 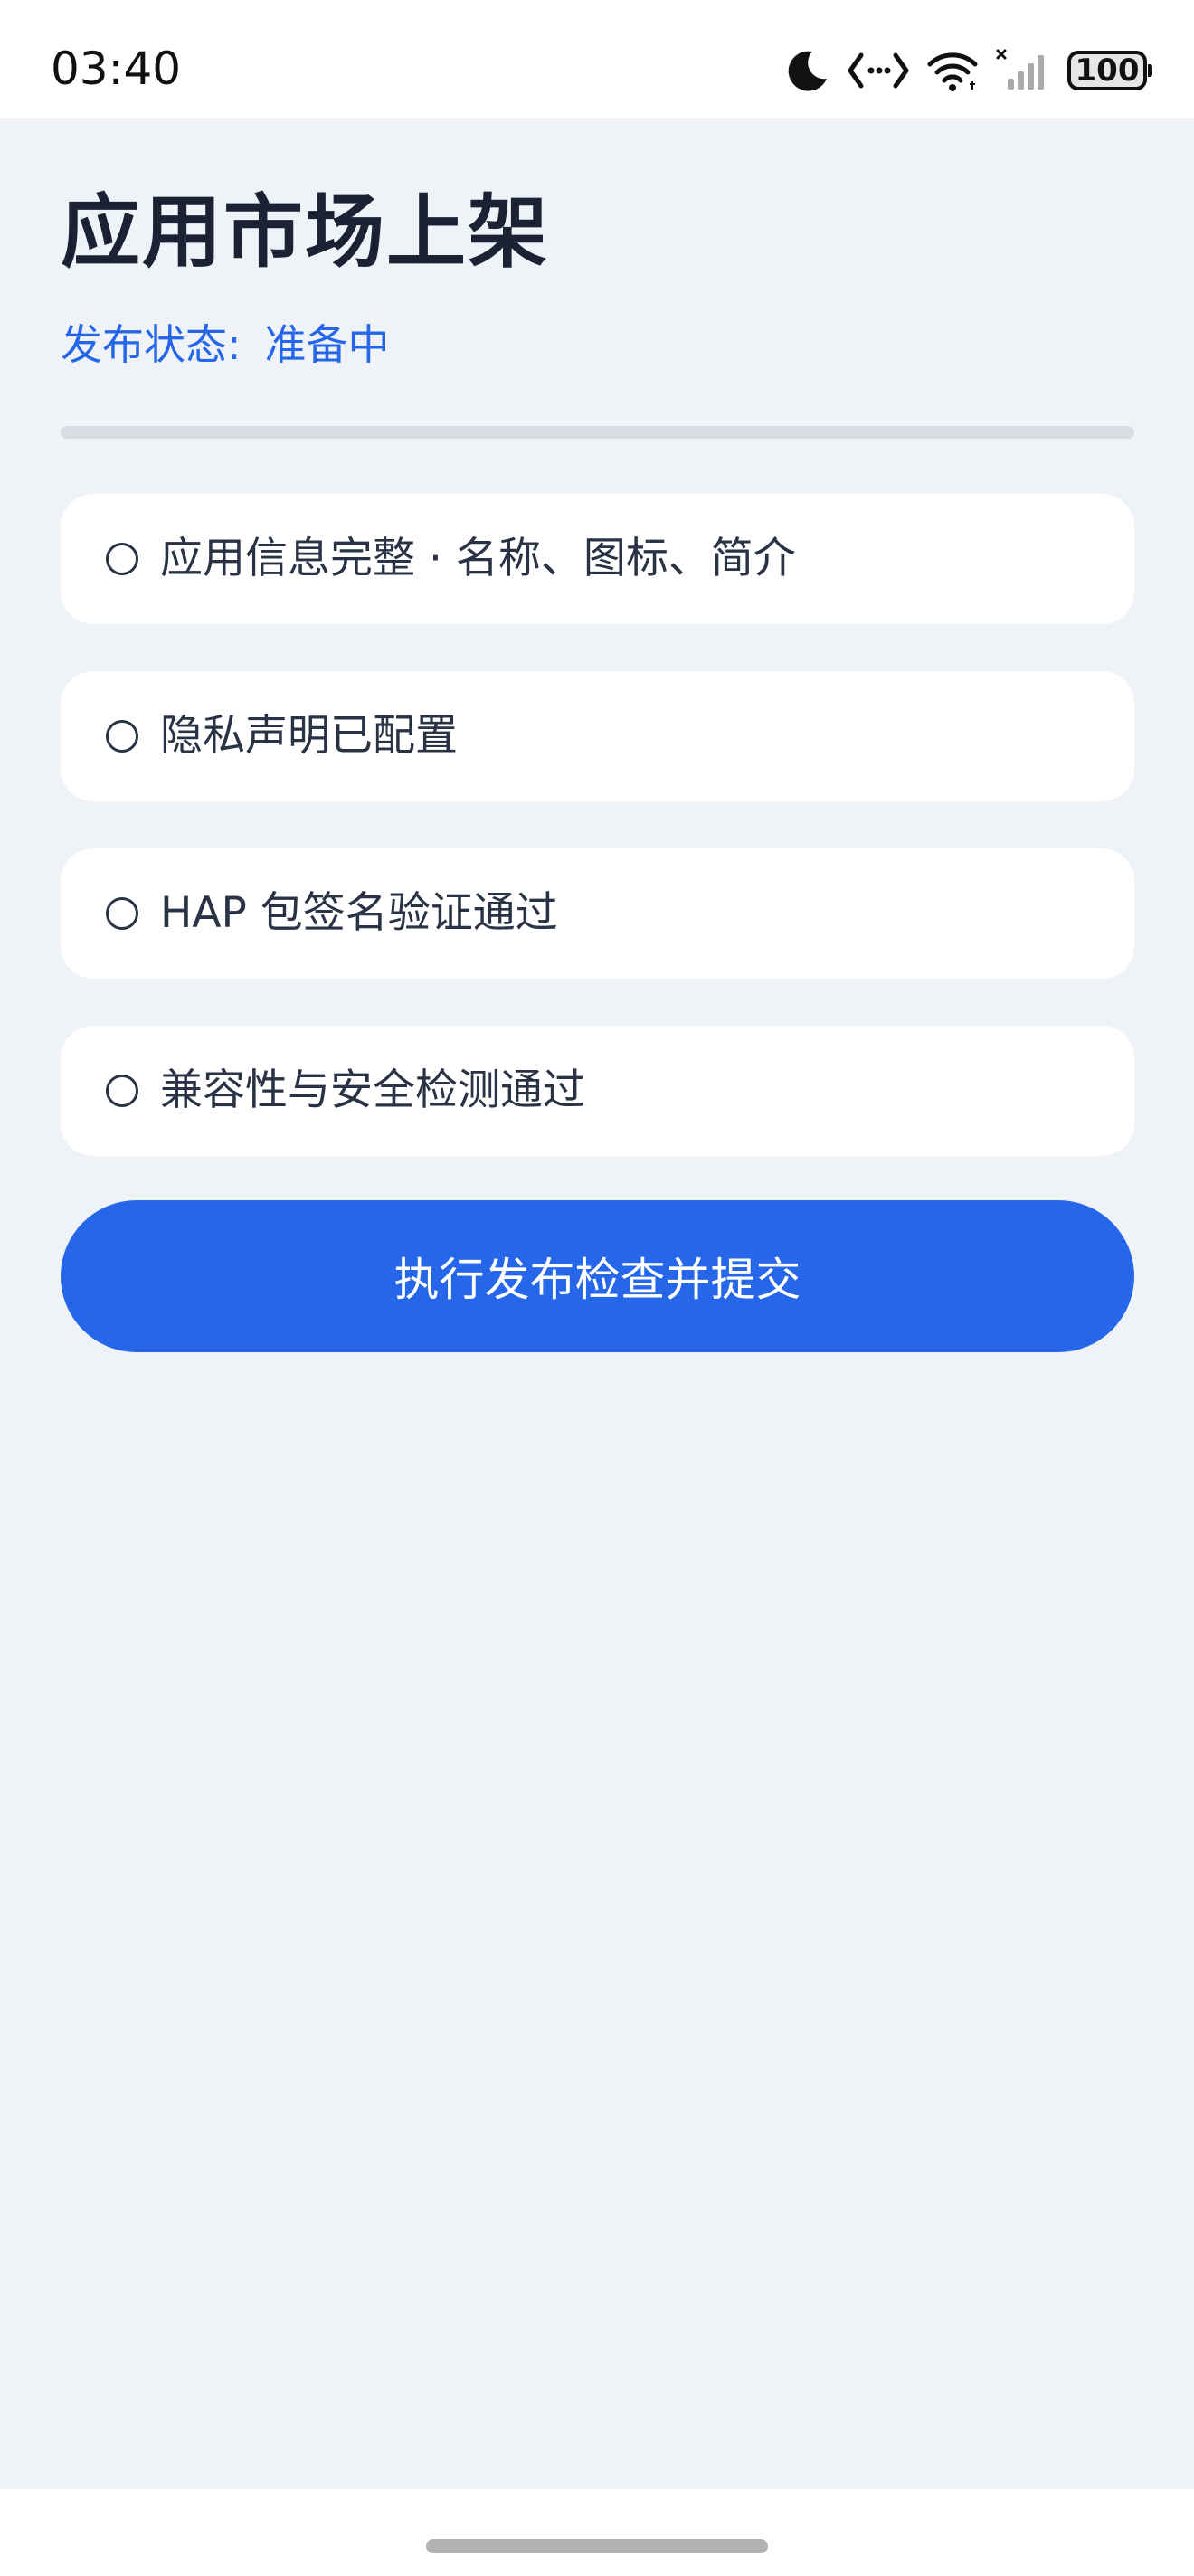 I want to click on status-time: 03:40, so click(x=116, y=69).